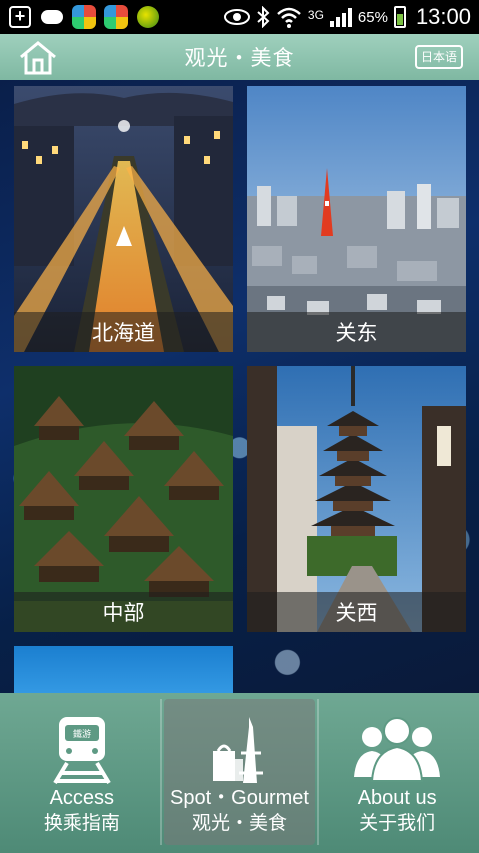 Image resolution: width=479 pixels, height=853 pixels. I want to click on nav-label-en: Access, so click(82, 798).